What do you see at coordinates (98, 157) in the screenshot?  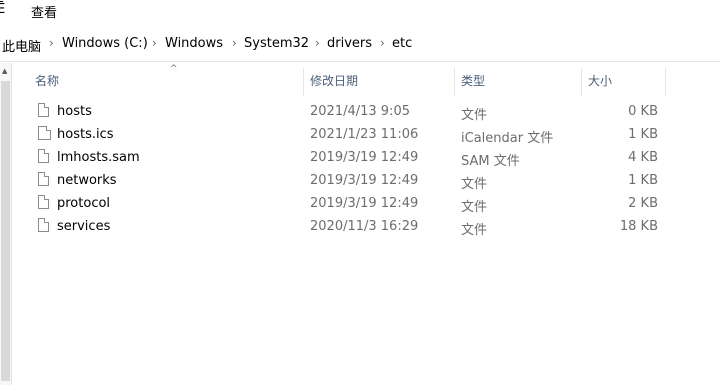 I see `file-name: lmhosts.sam` at bounding box center [98, 157].